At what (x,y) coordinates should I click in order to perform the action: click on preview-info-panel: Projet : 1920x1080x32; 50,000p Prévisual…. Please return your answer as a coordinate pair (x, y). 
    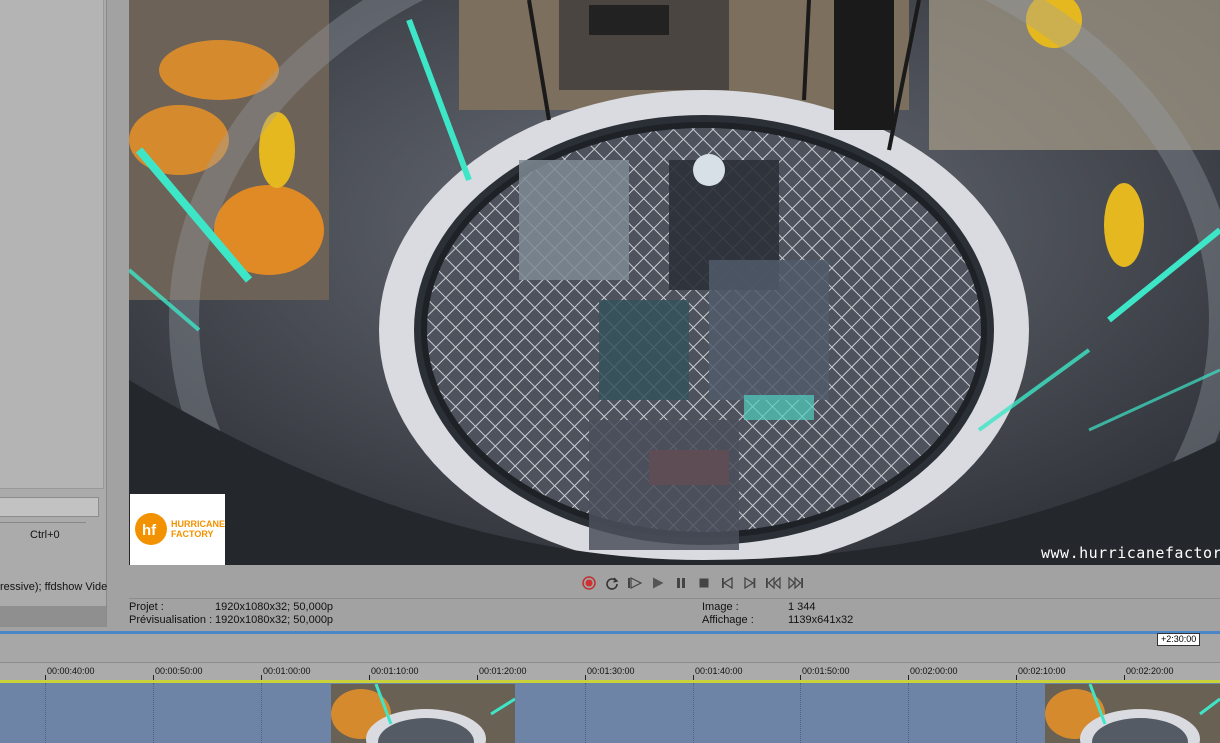
    Looking at the image, I should click on (674, 613).